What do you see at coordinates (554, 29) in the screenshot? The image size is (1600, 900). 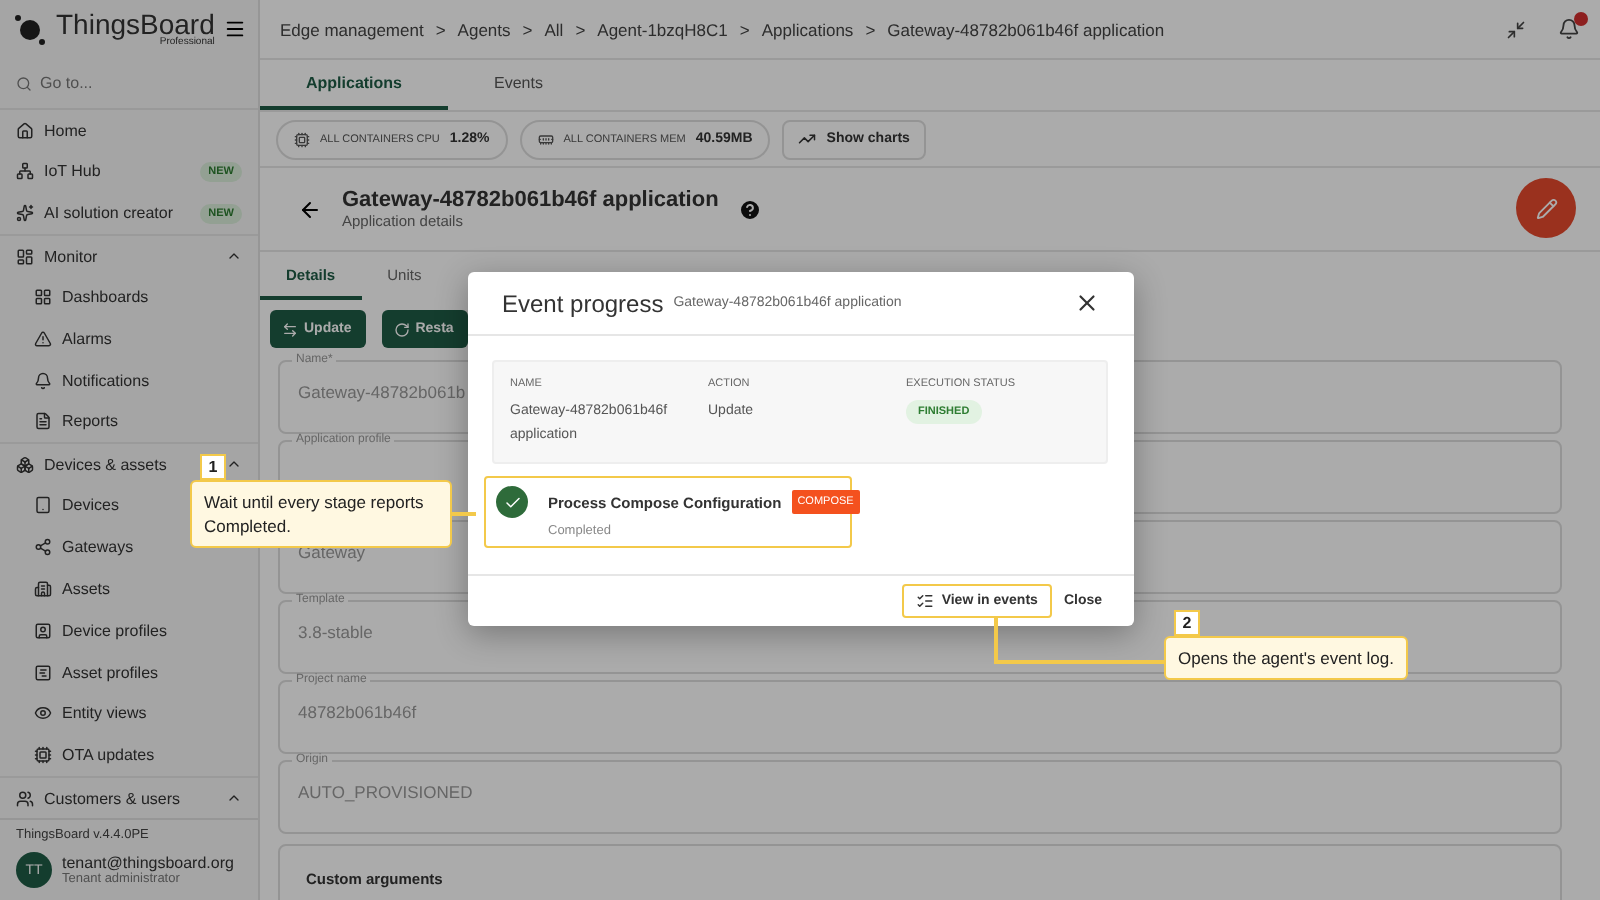 I see `breadcrumb-link: All` at bounding box center [554, 29].